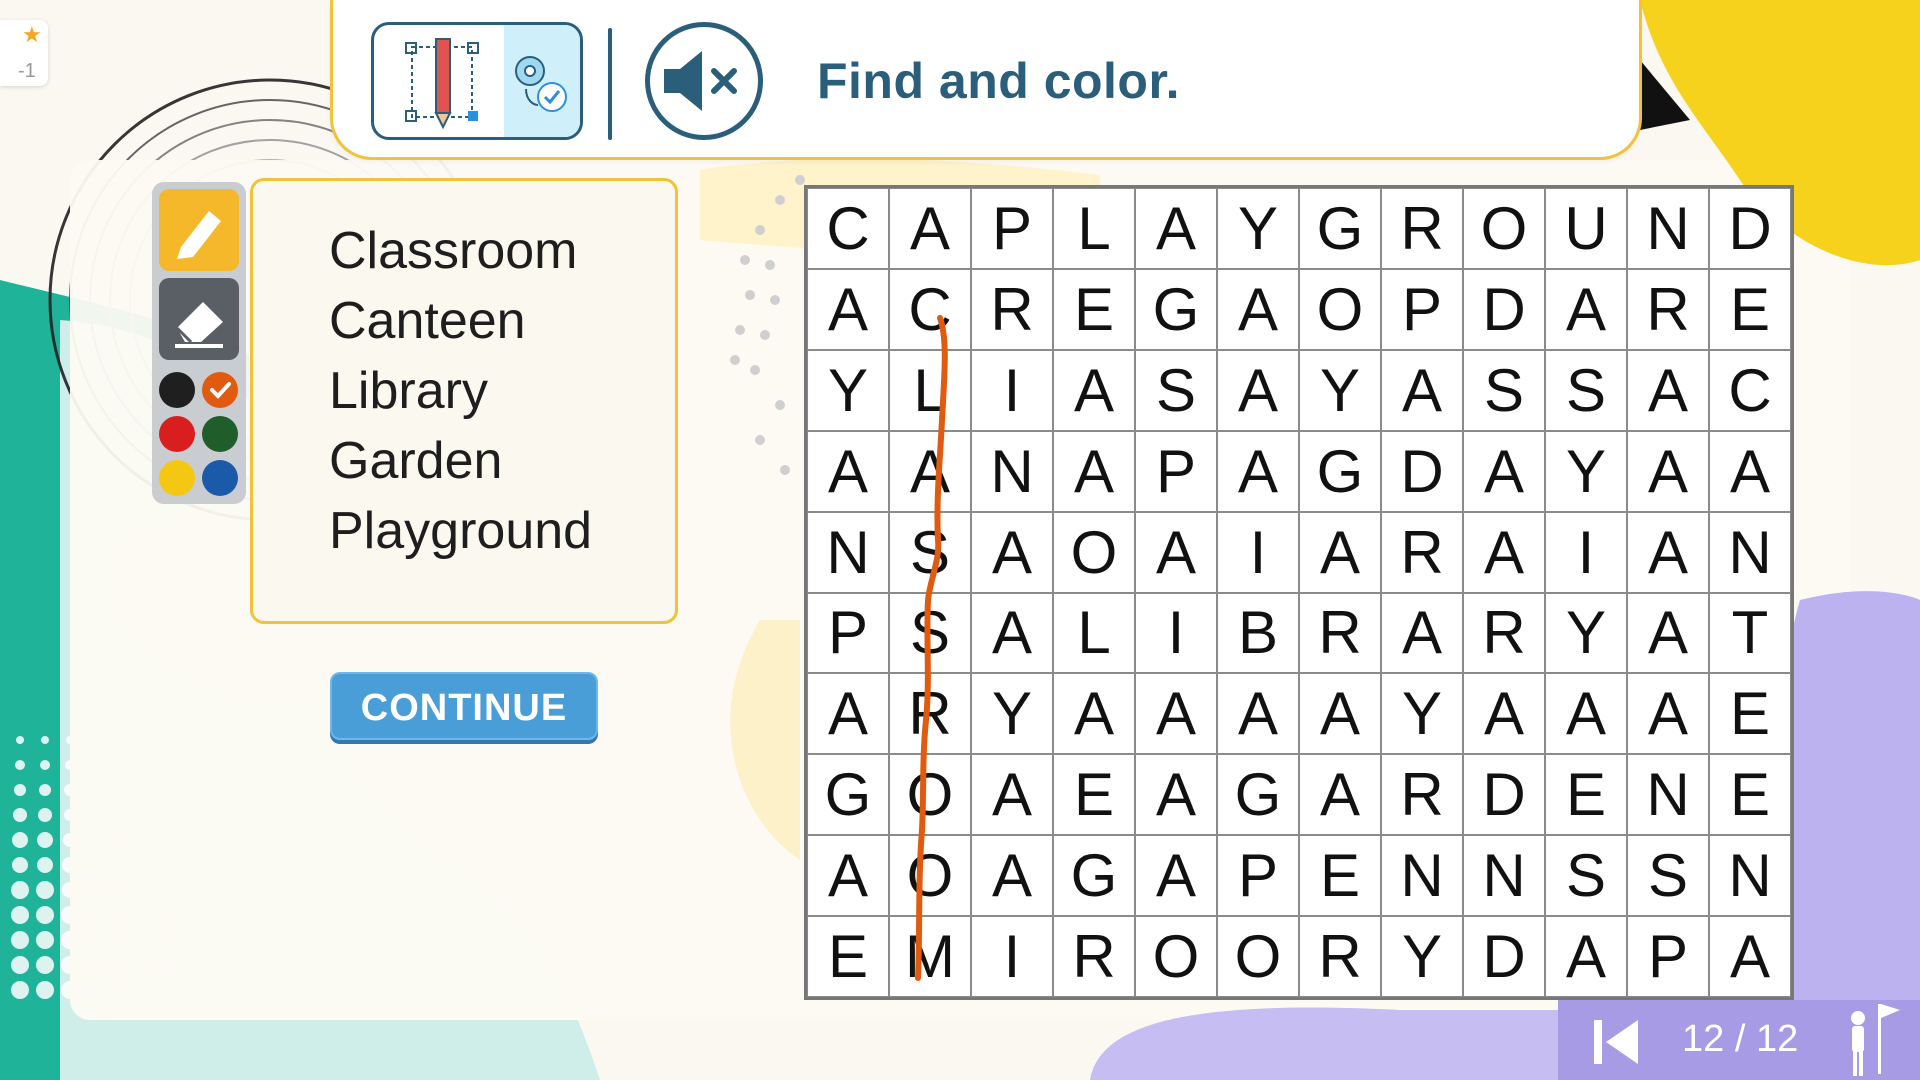  Describe the element at coordinates (199, 230) in the screenshot. I see `pencil-tool-button` at that location.